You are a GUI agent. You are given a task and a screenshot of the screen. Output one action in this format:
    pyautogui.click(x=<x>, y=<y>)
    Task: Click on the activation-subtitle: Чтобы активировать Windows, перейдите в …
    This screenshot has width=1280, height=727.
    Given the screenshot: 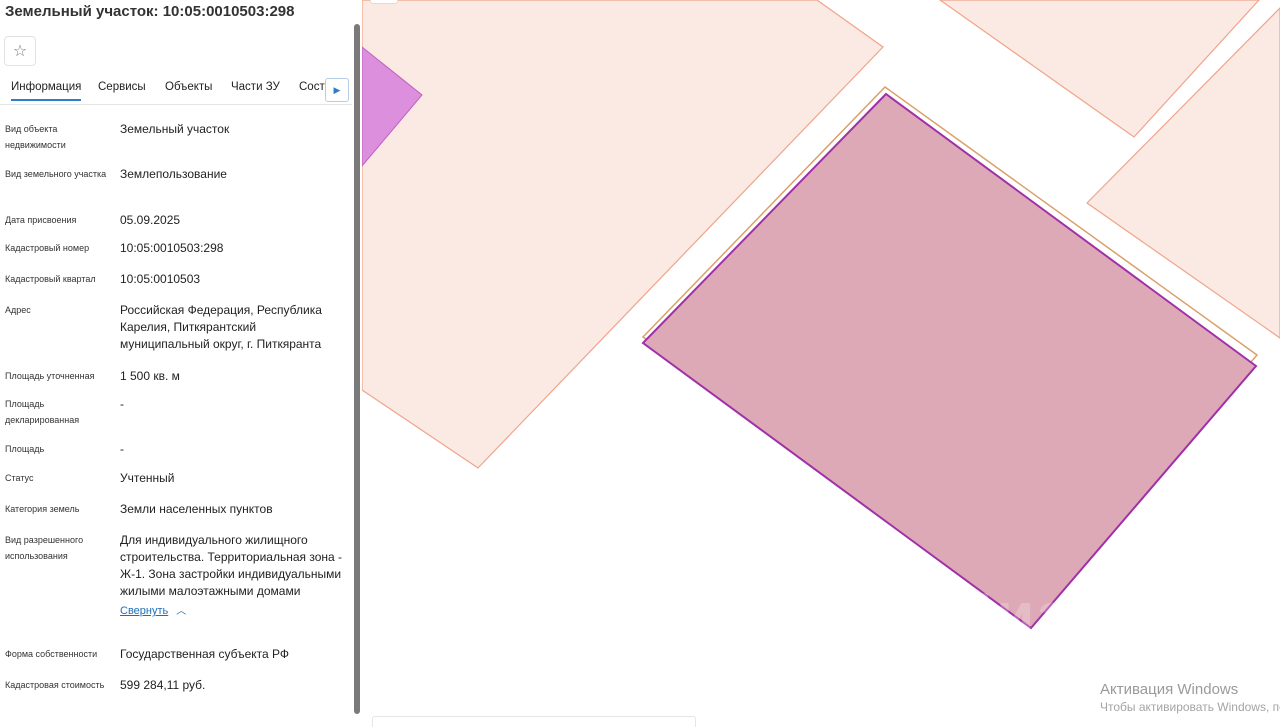 What is the action you would take?
    pyautogui.click(x=1190, y=707)
    